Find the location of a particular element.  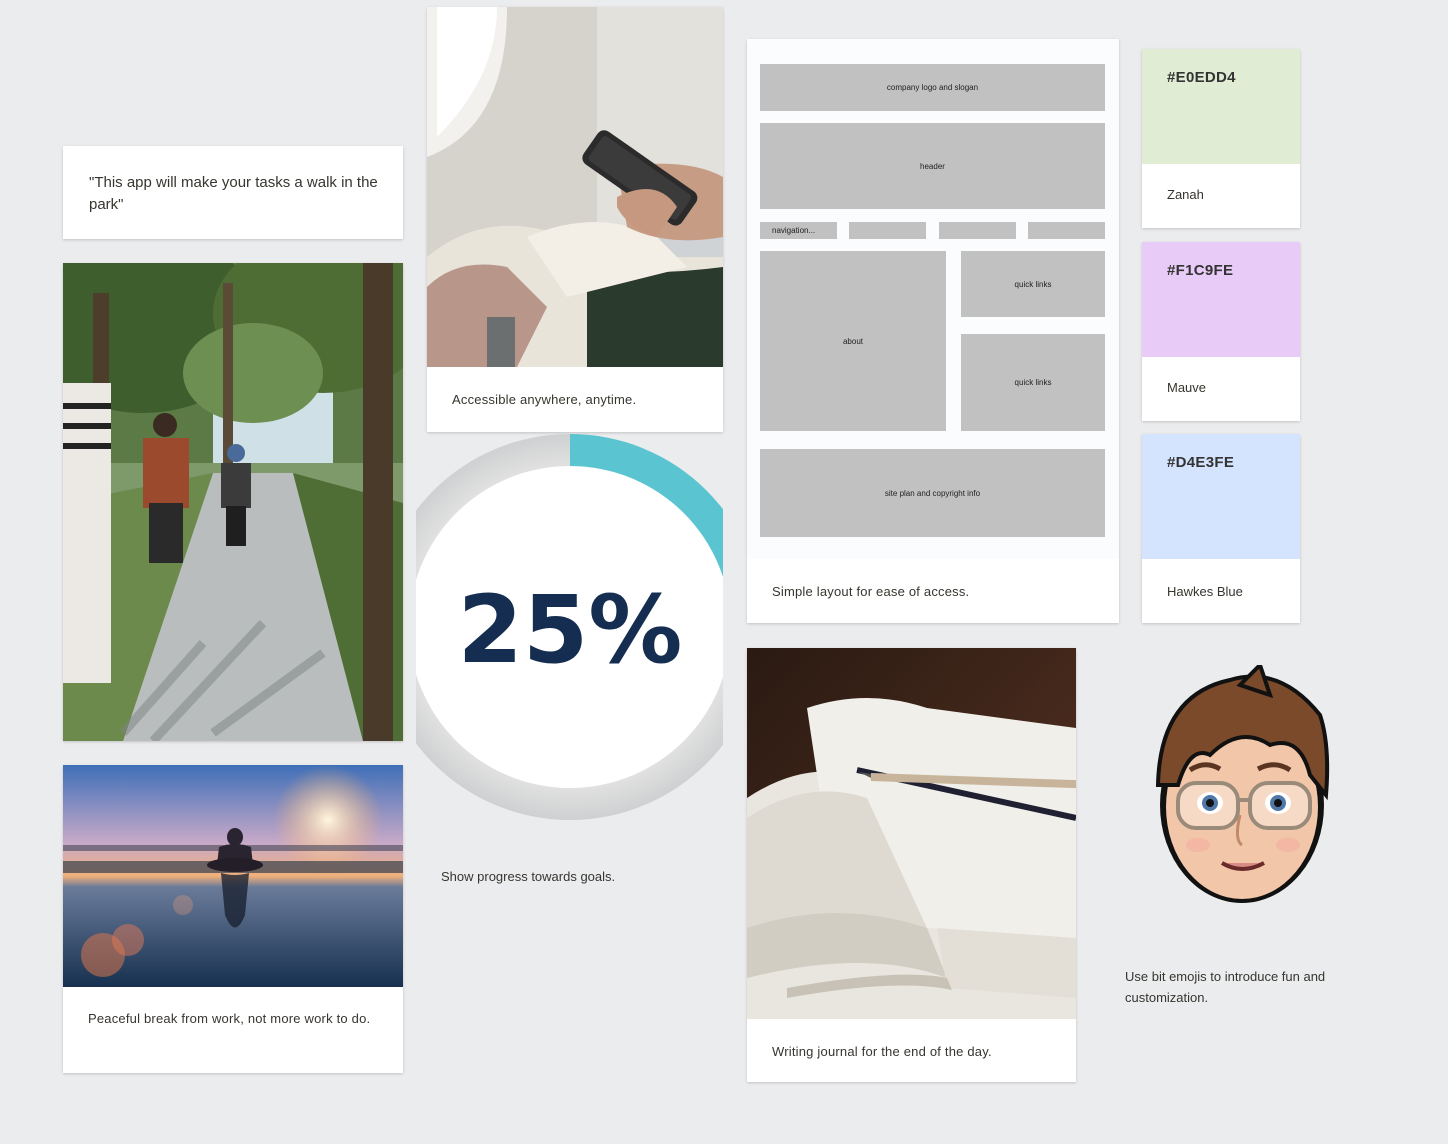

bitmoji-avatar-icon is located at coordinates (1242, 785).